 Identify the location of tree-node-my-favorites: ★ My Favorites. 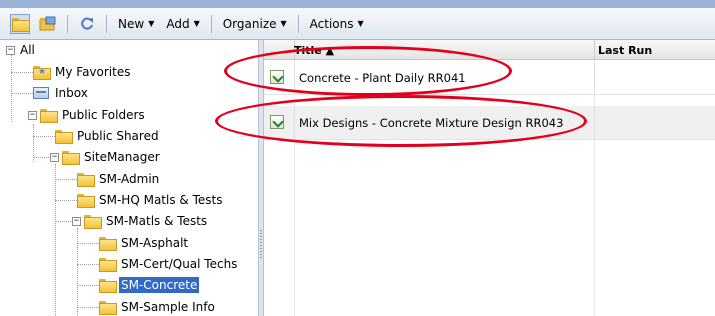
(82, 72).